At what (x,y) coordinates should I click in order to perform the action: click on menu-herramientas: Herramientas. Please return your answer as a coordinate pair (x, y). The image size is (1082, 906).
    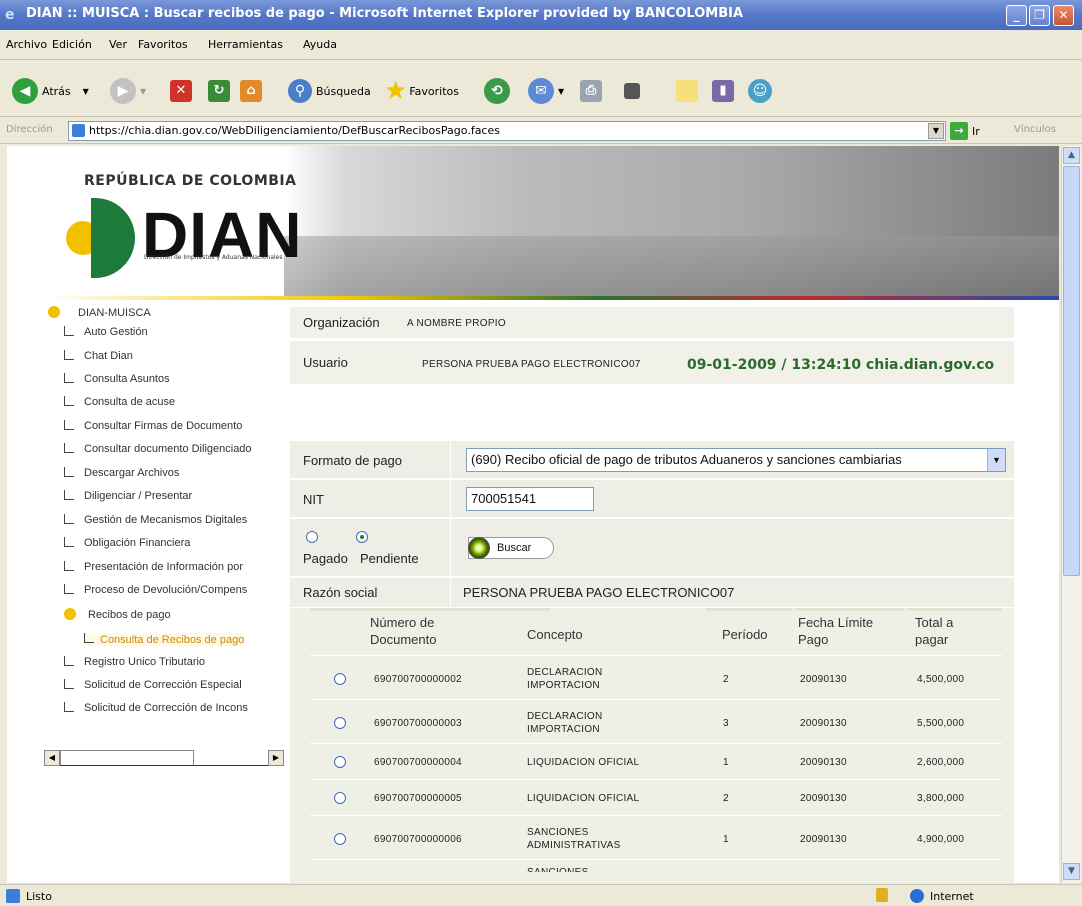
    Looking at the image, I should click on (245, 44).